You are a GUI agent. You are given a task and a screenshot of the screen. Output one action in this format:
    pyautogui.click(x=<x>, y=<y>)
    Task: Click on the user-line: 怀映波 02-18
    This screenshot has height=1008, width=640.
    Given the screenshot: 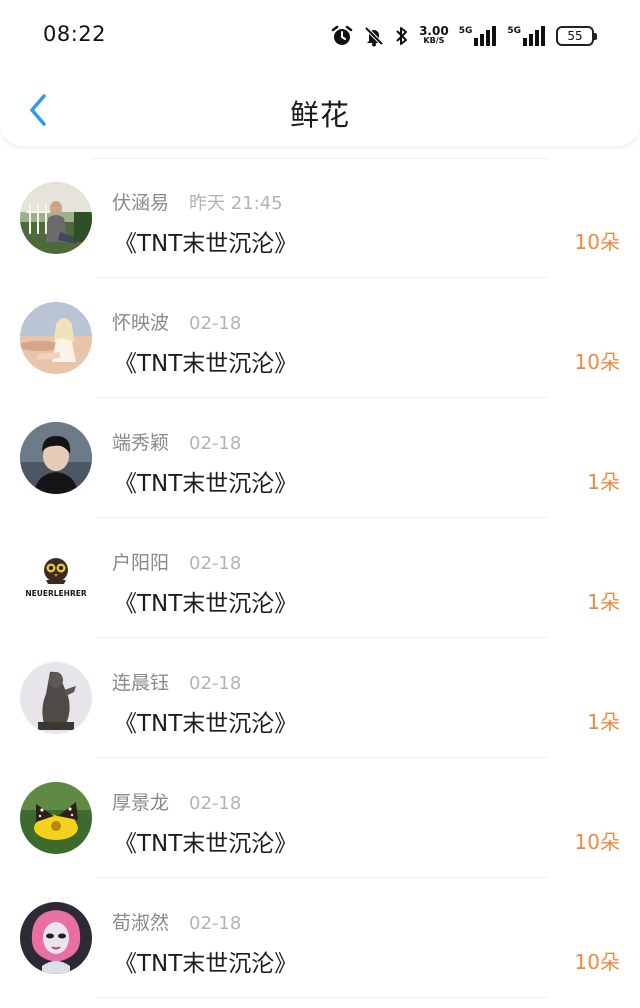 What is the action you would take?
    pyautogui.click(x=176, y=321)
    